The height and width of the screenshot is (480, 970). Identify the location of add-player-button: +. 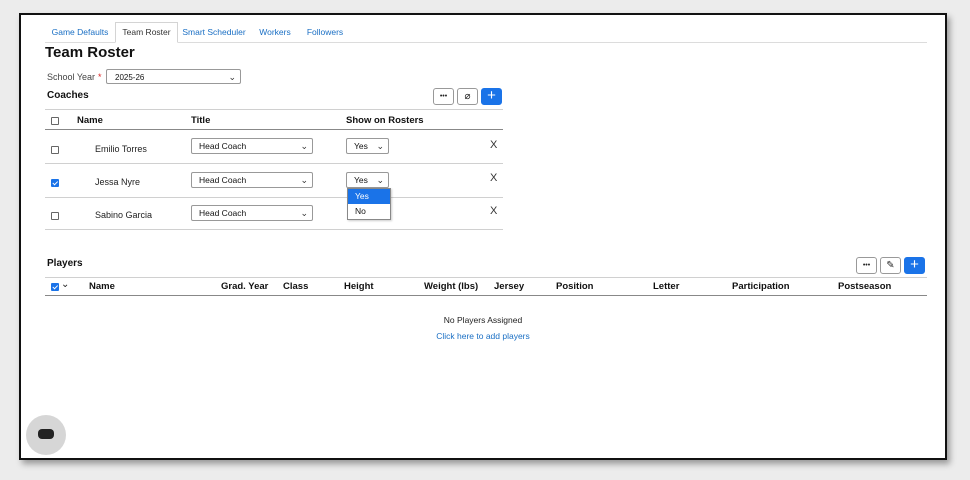
(914, 265).